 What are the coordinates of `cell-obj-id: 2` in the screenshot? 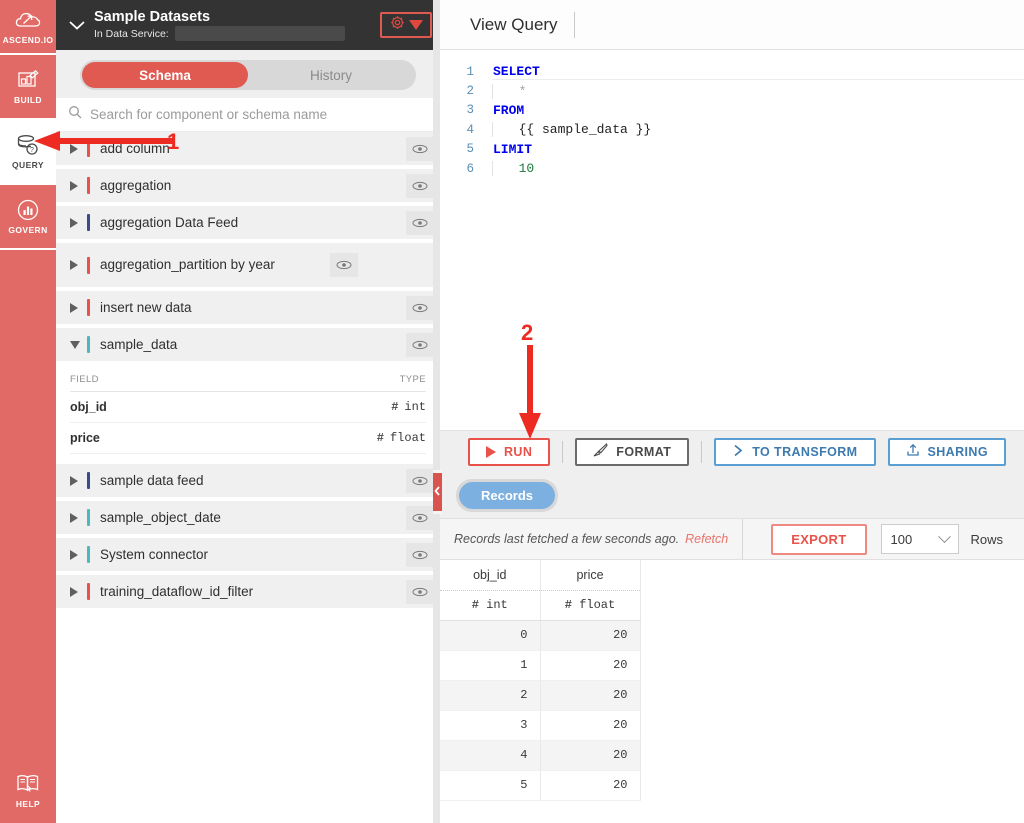 It's located at (490, 695).